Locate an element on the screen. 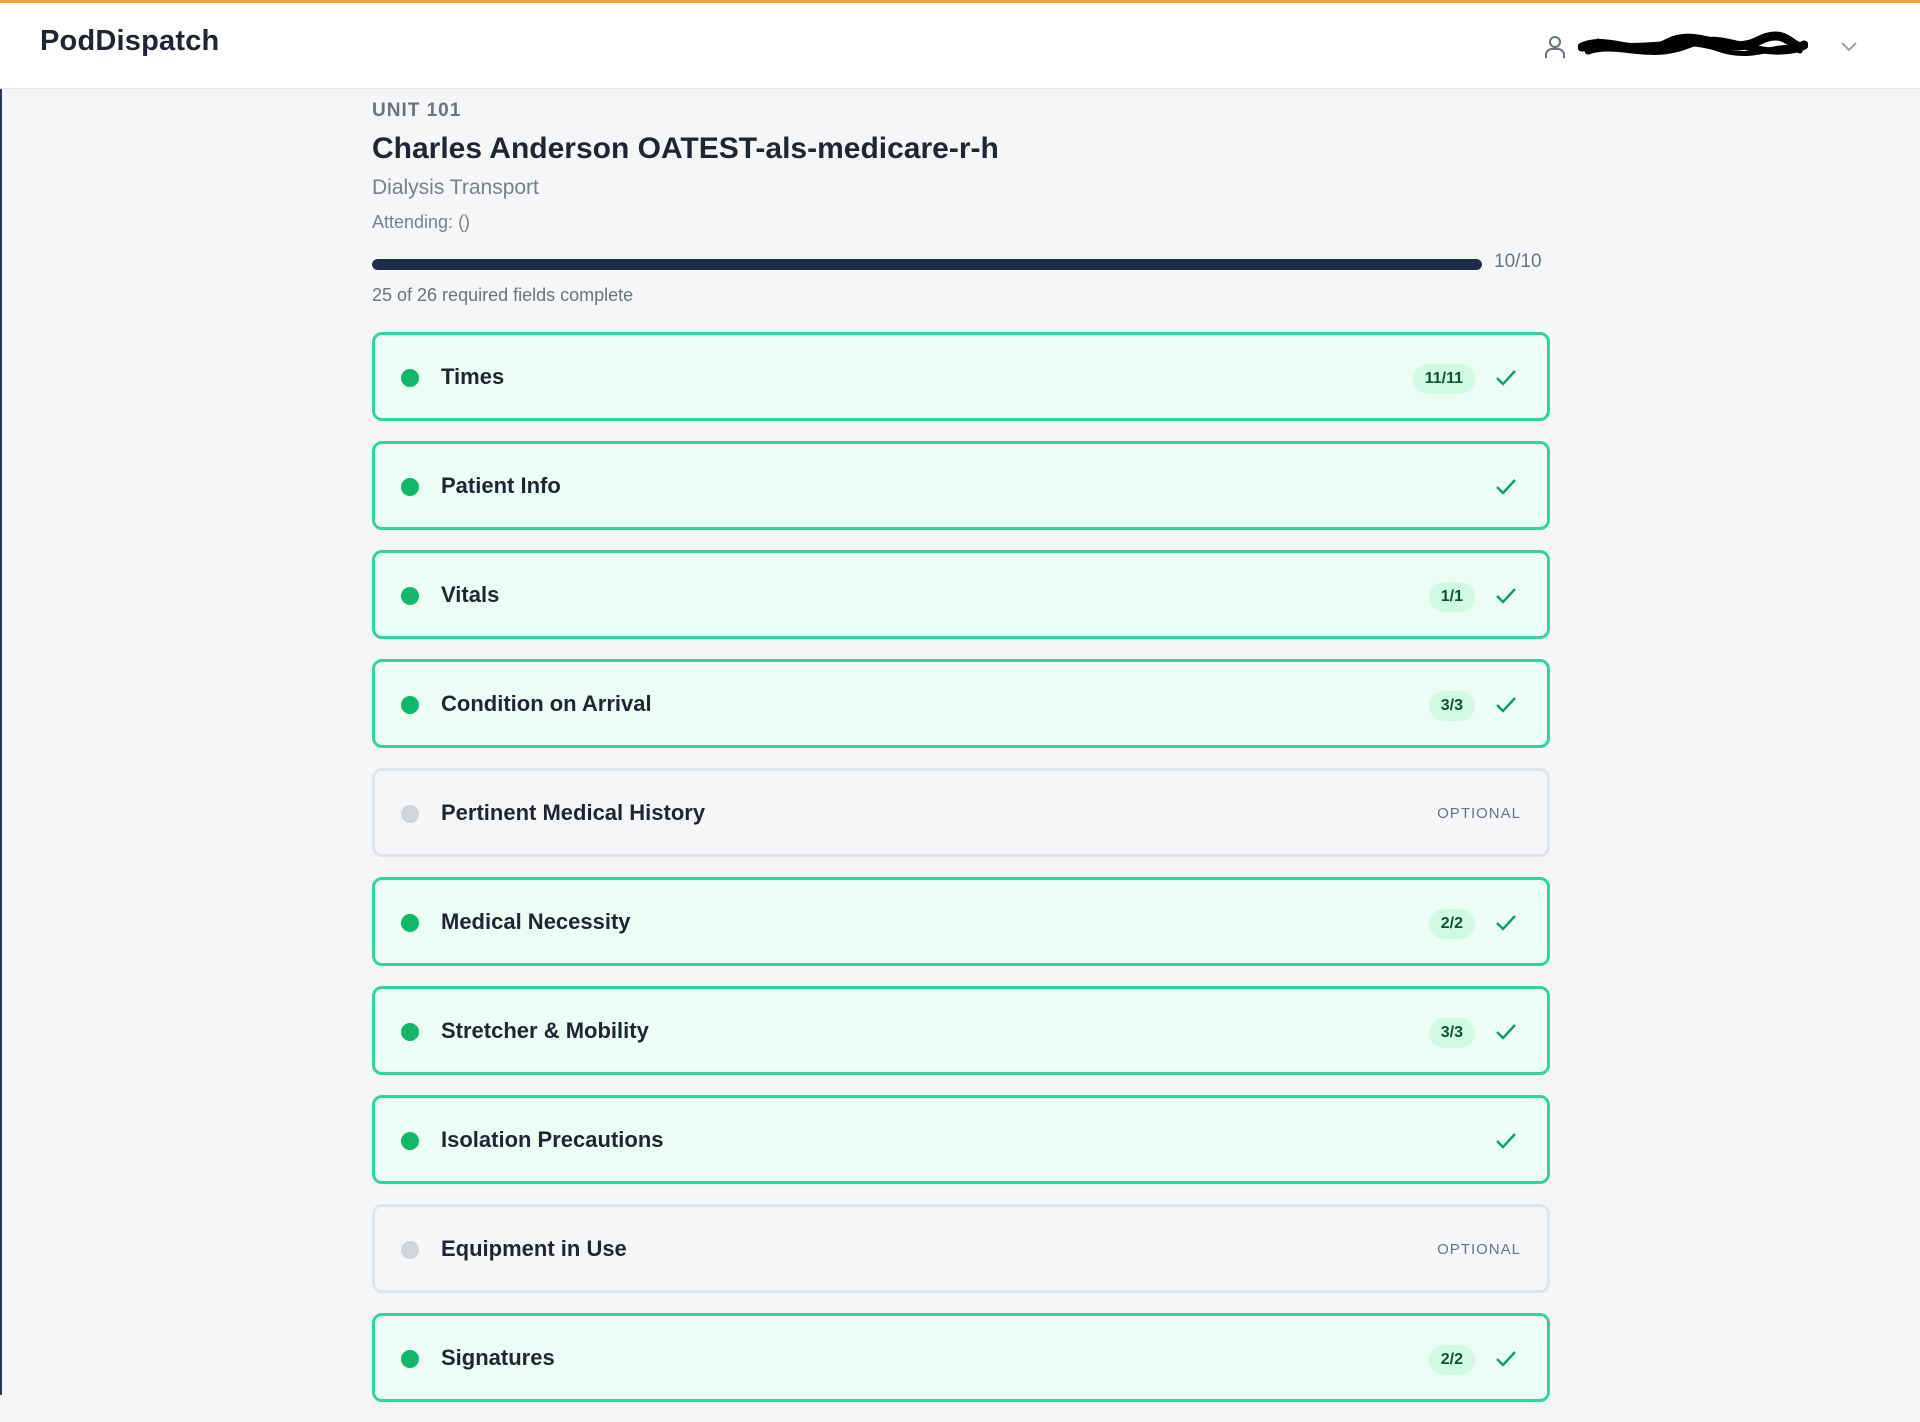 This screenshot has width=1920, height=1422. section-label: Medical Necessity is located at coordinates (536, 921).